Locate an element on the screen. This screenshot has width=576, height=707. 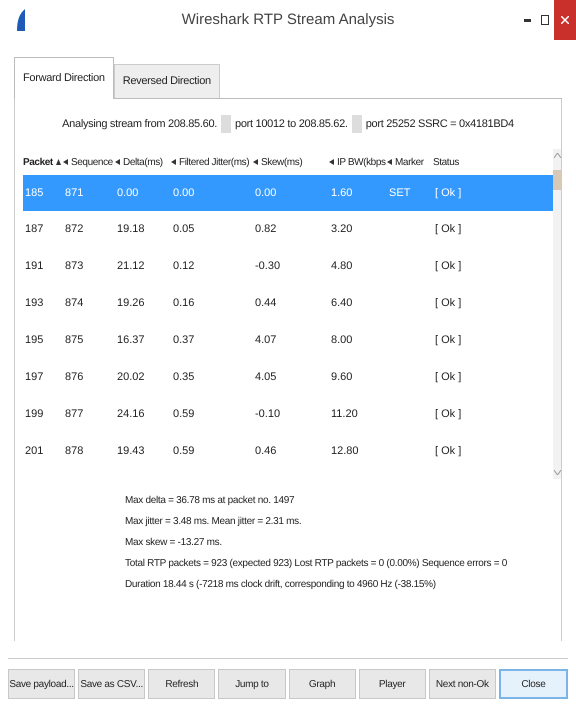
dialog-button: Close is located at coordinates (533, 684).